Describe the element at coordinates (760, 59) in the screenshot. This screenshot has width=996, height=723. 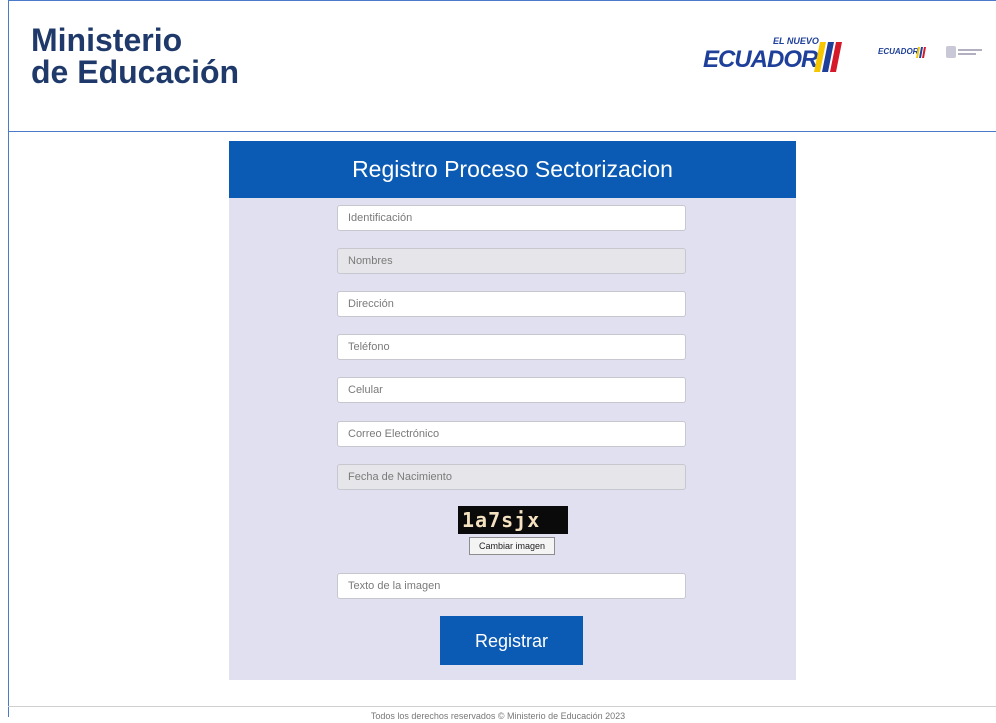
I see `ecuador-logo-word: ECUADOR` at that location.